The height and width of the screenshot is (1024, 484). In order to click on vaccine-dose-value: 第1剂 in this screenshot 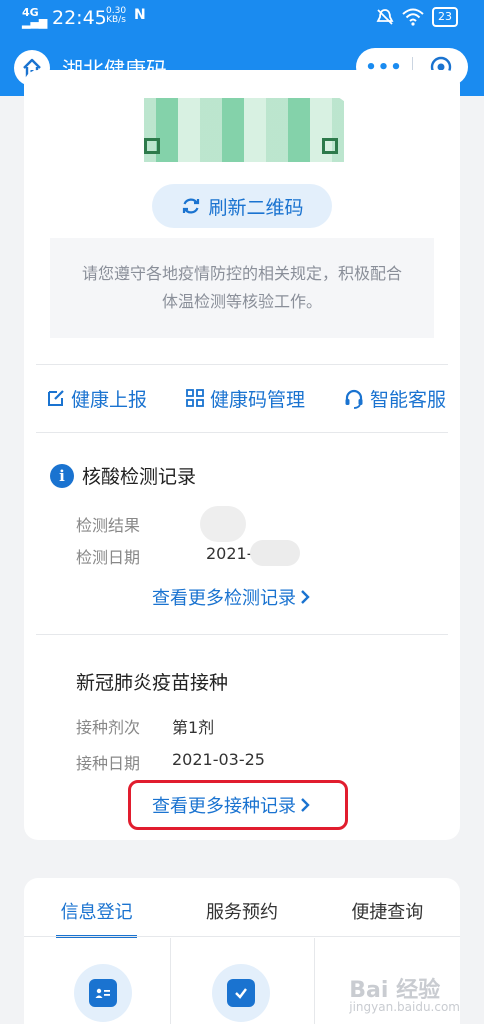, I will do `click(193, 727)`.